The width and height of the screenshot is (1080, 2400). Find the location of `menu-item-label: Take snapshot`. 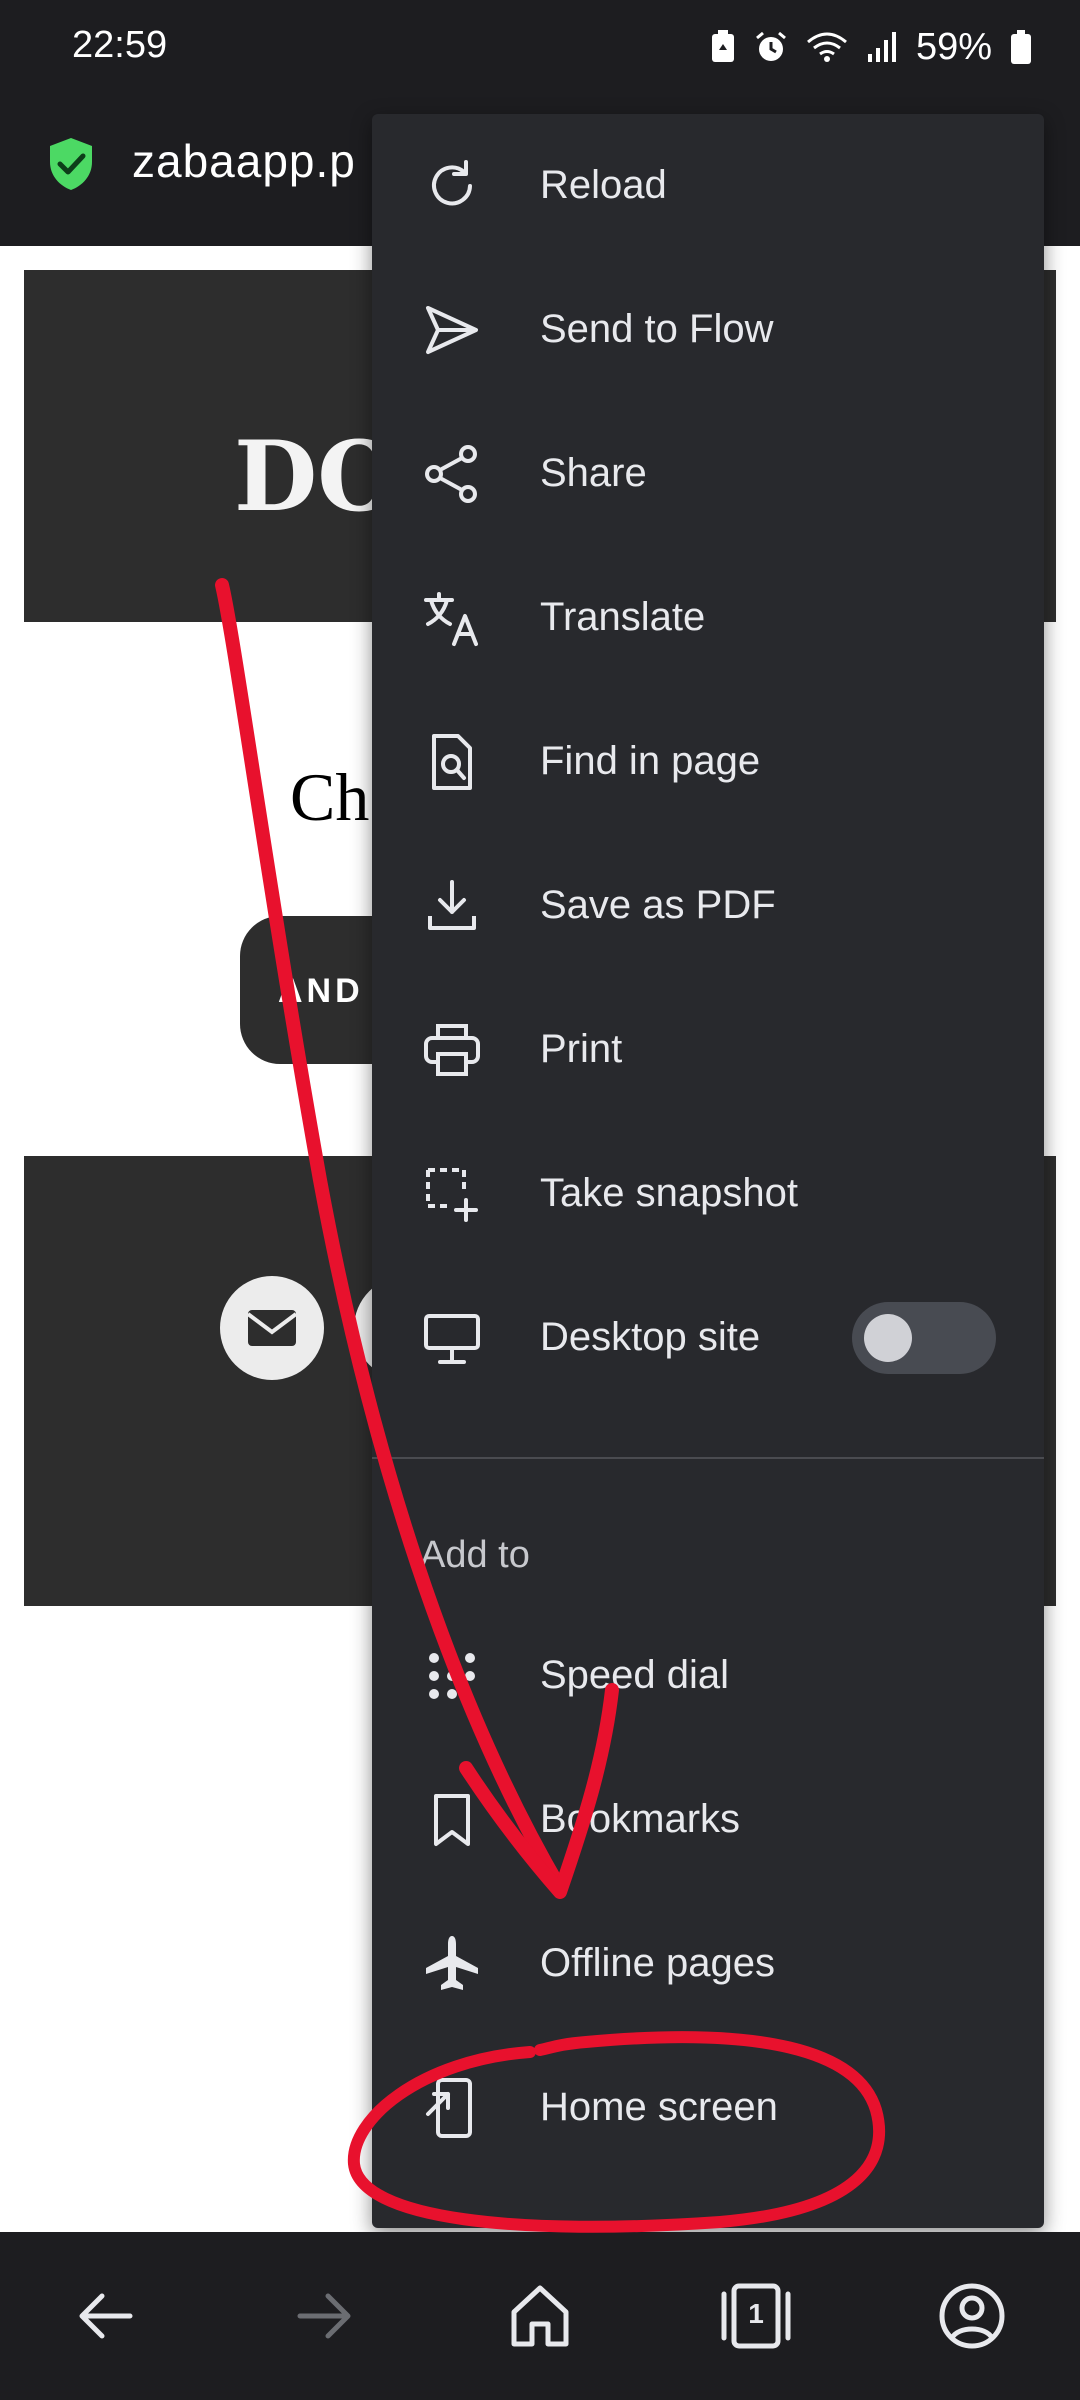

menu-item-label: Take snapshot is located at coordinates (669, 1193).